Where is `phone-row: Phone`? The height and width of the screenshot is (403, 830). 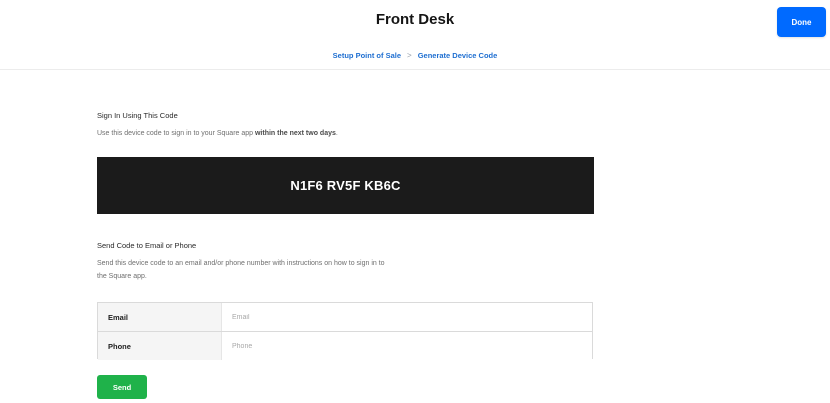
phone-row: Phone is located at coordinates (345, 345).